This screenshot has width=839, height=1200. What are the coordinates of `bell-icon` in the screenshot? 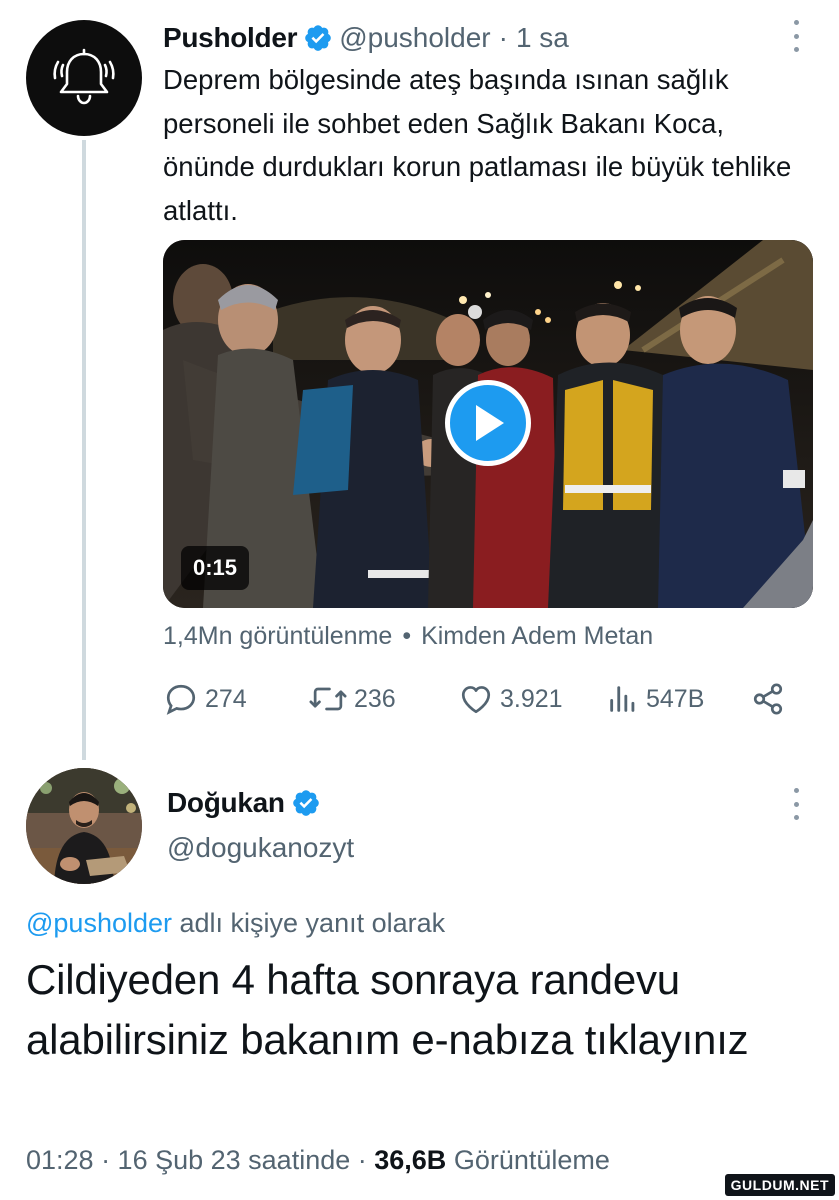 It's located at (84, 76).